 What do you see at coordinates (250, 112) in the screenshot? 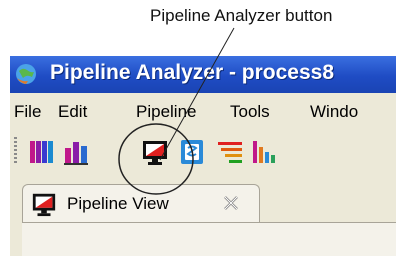
I see `menu-tools: Tools` at bounding box center [250, 112].